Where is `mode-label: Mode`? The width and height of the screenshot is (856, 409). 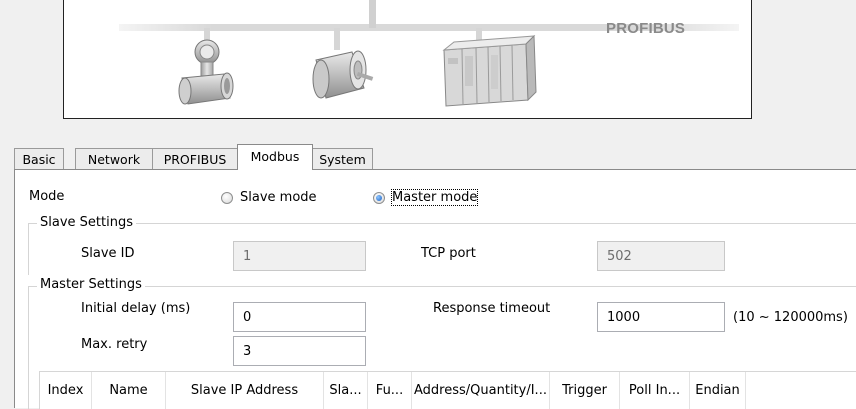 mode-label: Mode is located at coordinates (47, 196).